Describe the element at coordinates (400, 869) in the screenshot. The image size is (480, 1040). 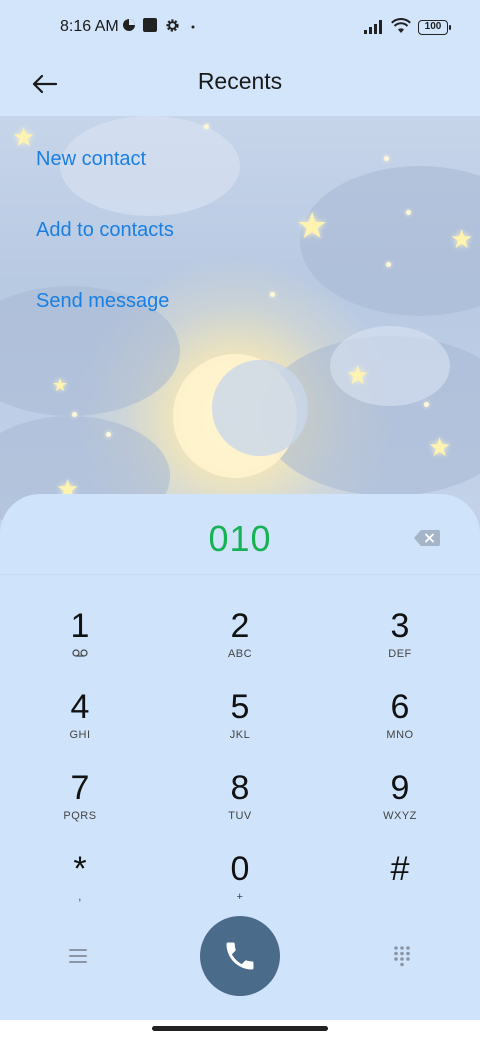
I see `key-digit: #` at that location.